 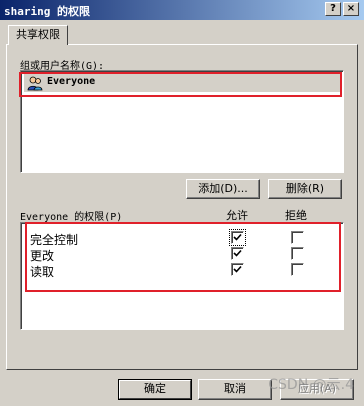 I want to click on close-button: ×, so click(x=351, y=9).